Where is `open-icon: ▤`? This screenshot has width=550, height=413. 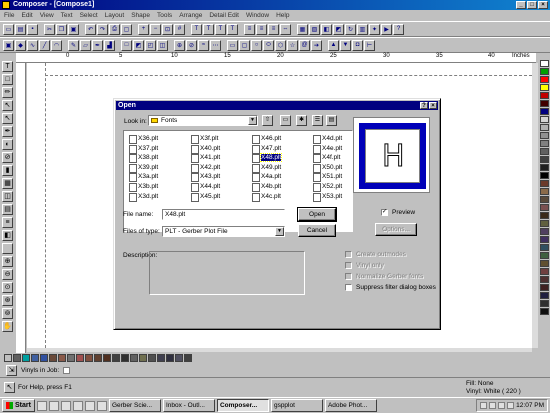 open-icon: ▤ is located at coordinates (20, 29).